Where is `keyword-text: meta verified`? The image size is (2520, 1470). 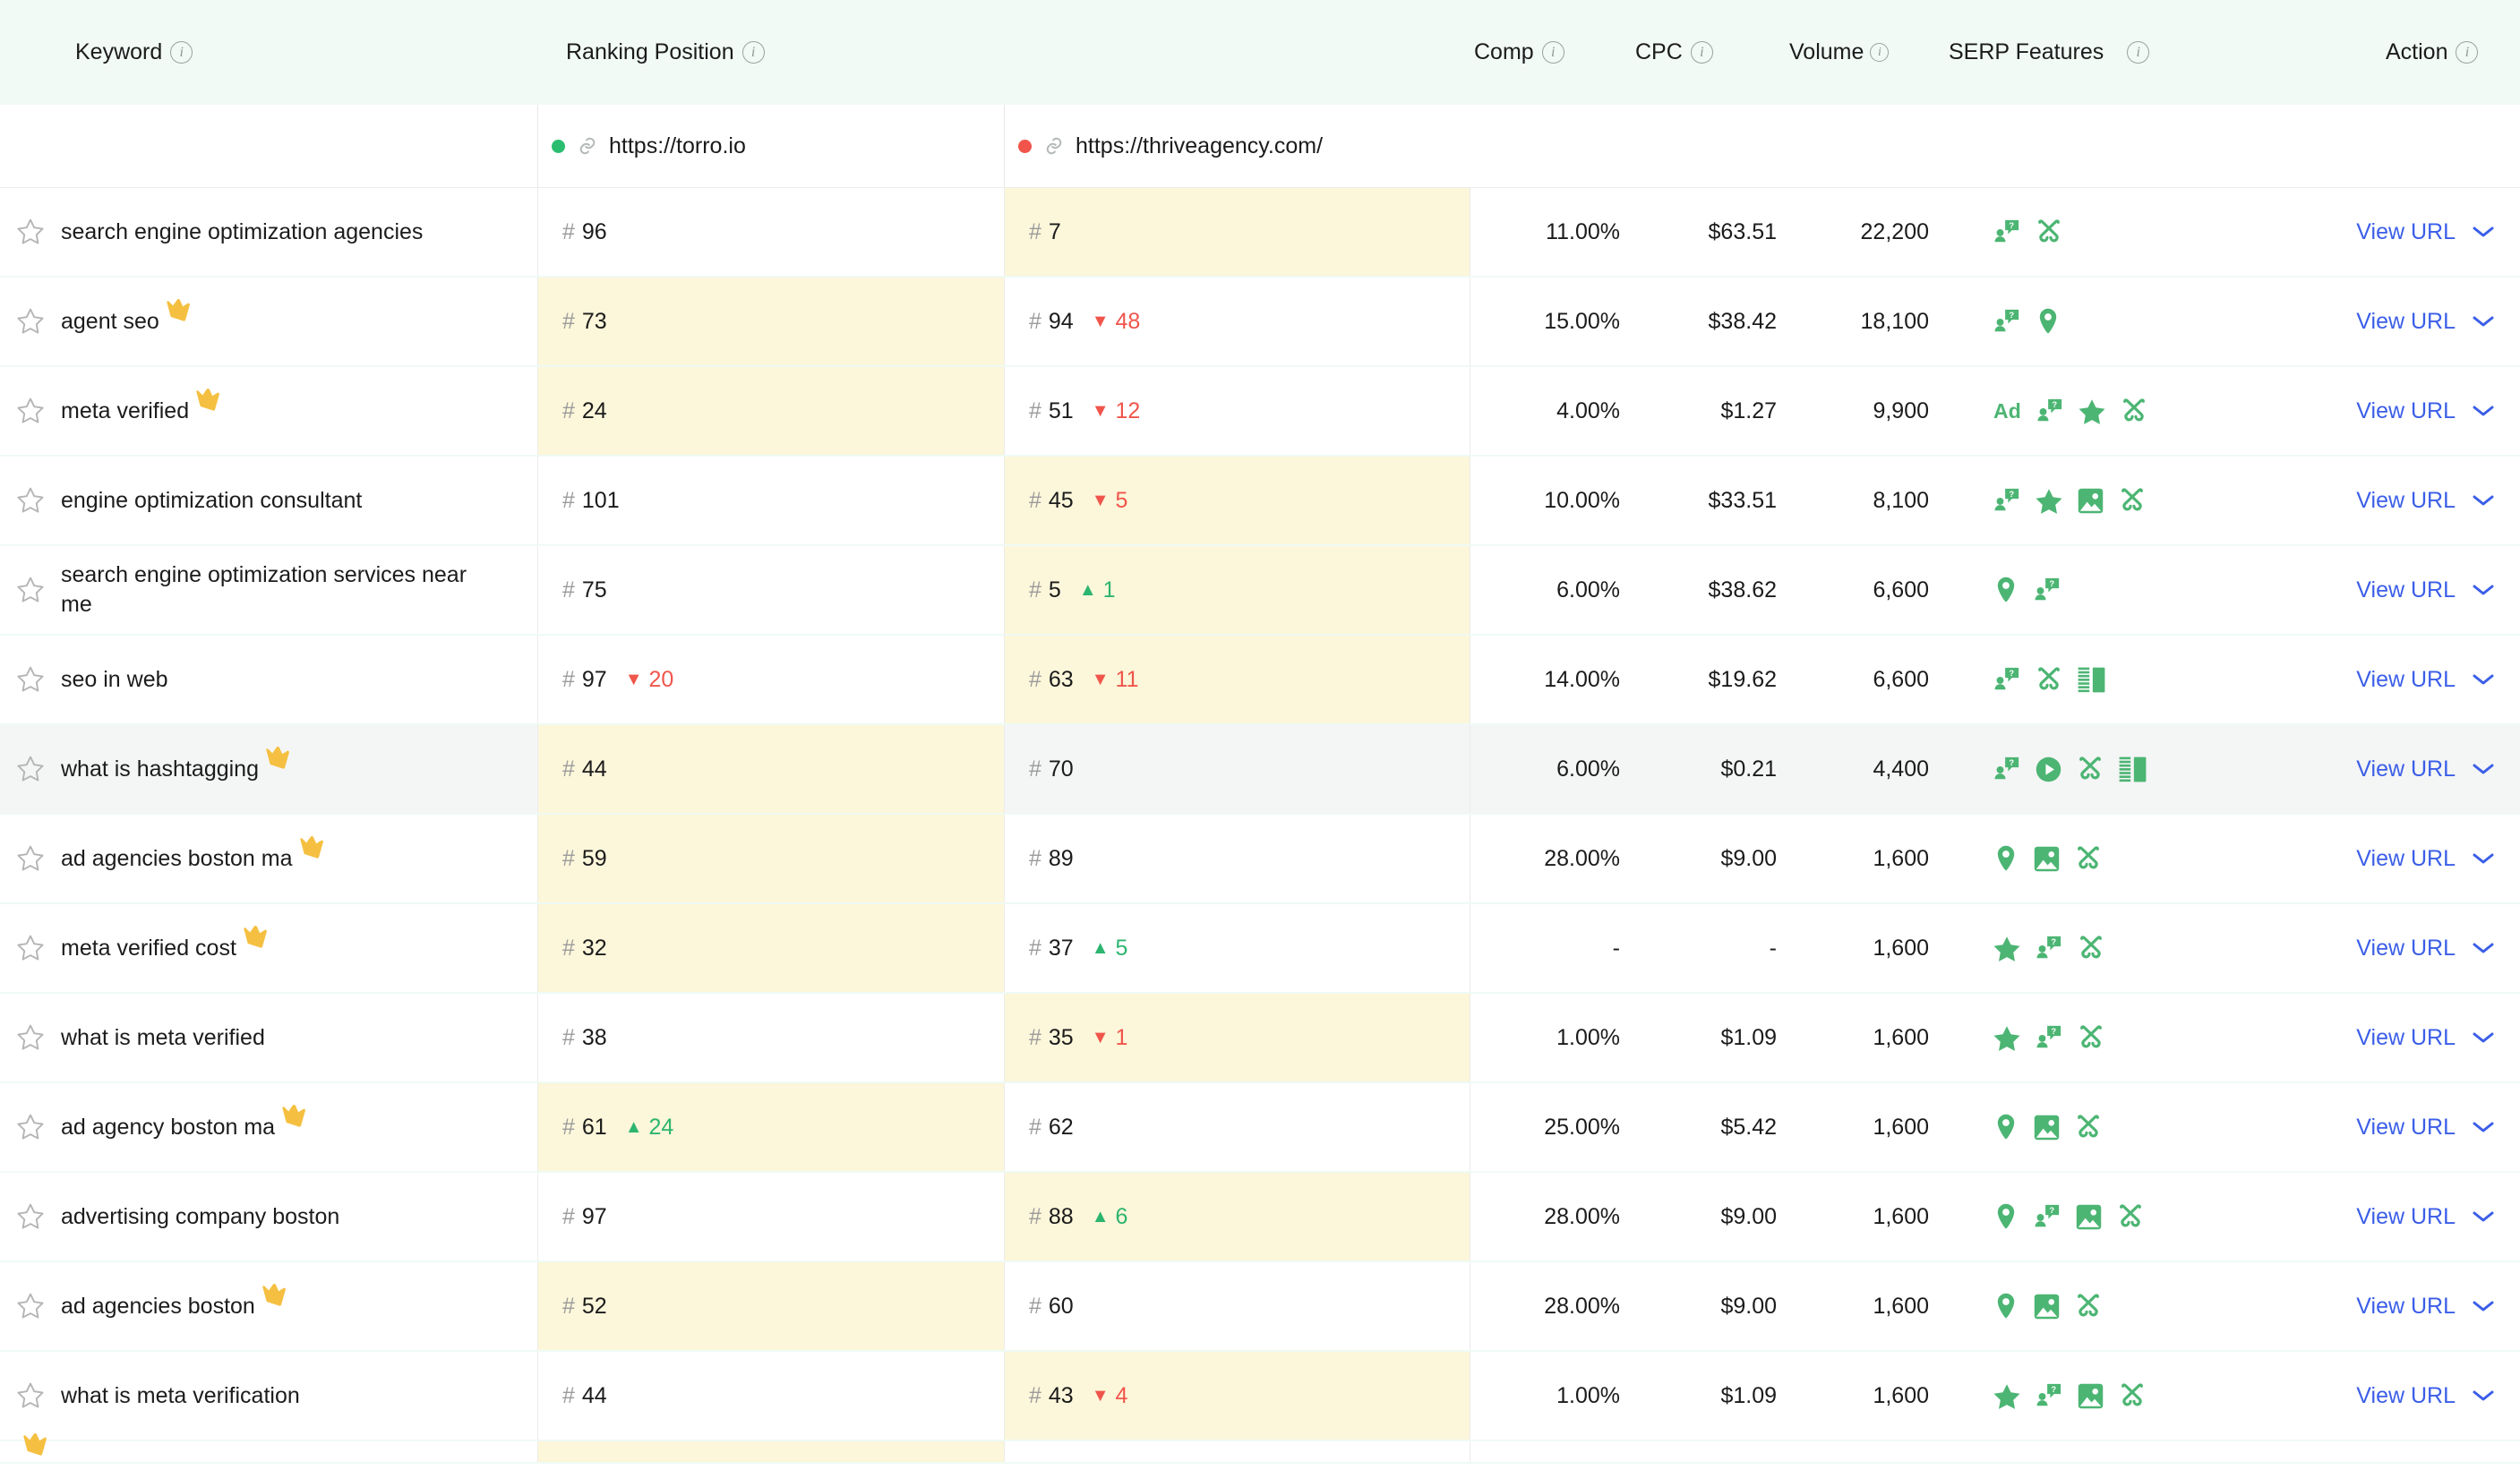 keyword-text: meta verified is located at coordinates (125, 411).